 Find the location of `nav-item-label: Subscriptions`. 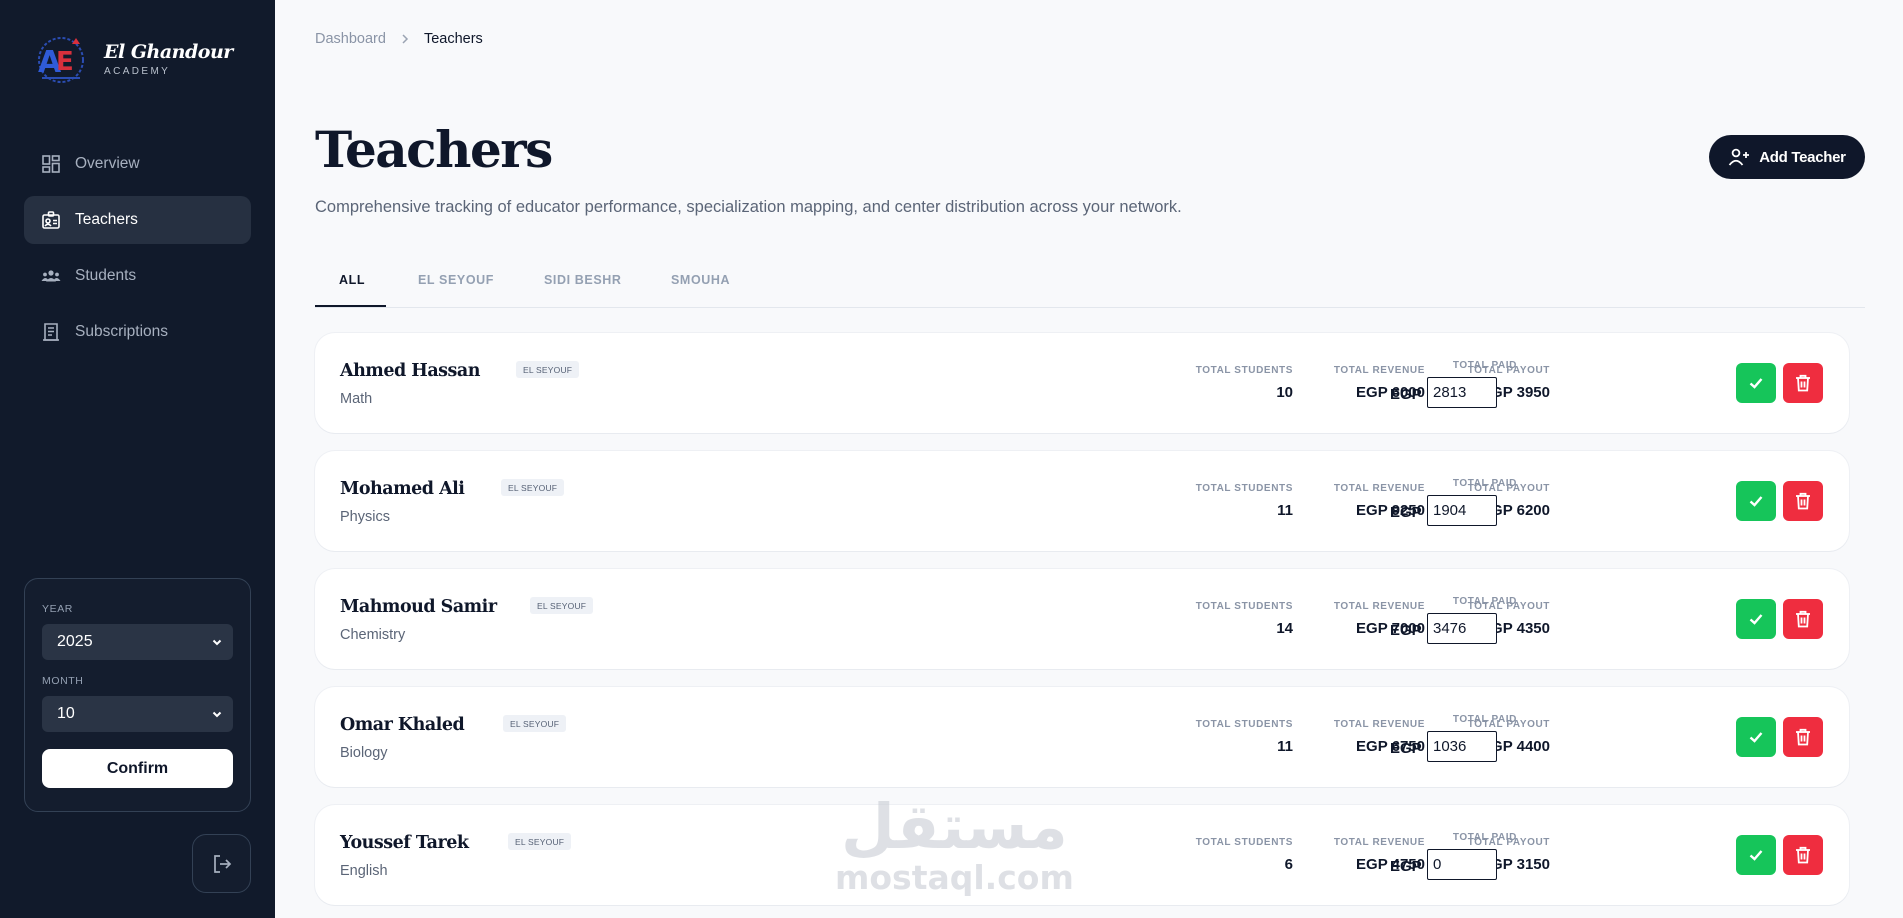

nav-item-label: Subscriptions is located at coordinates (122, 331).